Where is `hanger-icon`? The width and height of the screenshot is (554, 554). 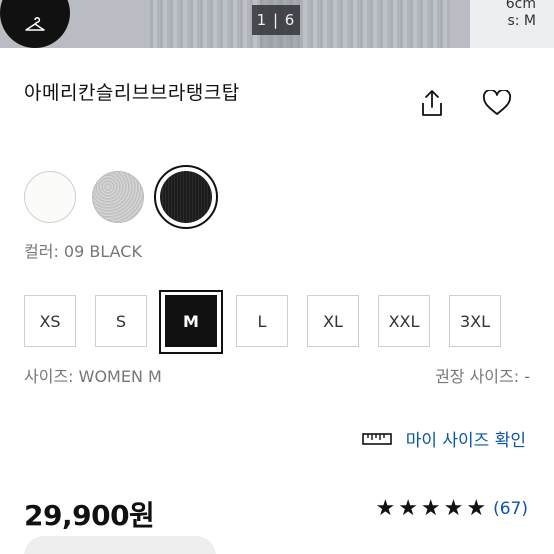 hanger-icon is located at coordinates (35, 24).